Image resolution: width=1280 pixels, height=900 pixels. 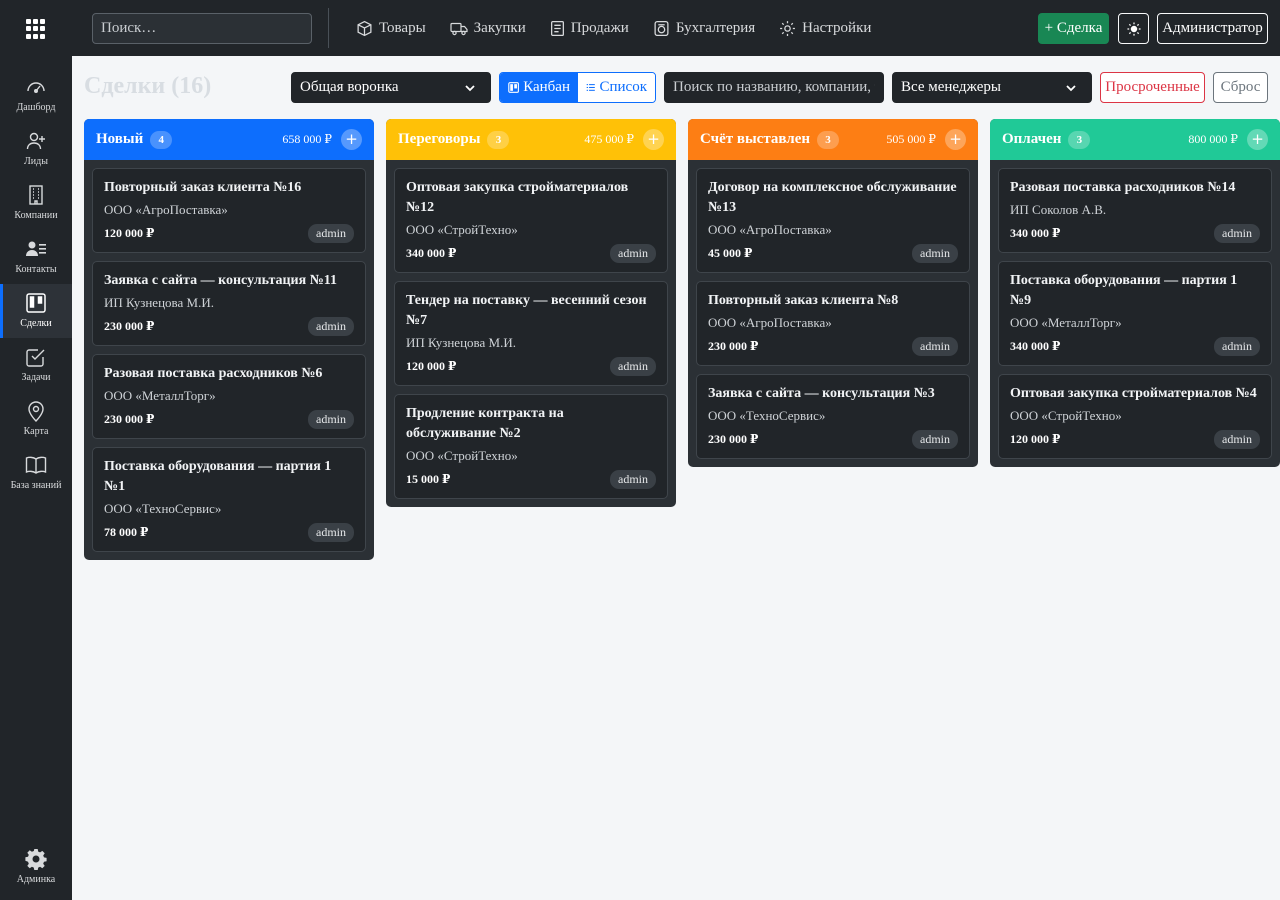 What do you see at coordinates (213, 373) in the screenshot?
I see `deal-title: Разовая поставка расходников №6` at bounding box center [213, 373].